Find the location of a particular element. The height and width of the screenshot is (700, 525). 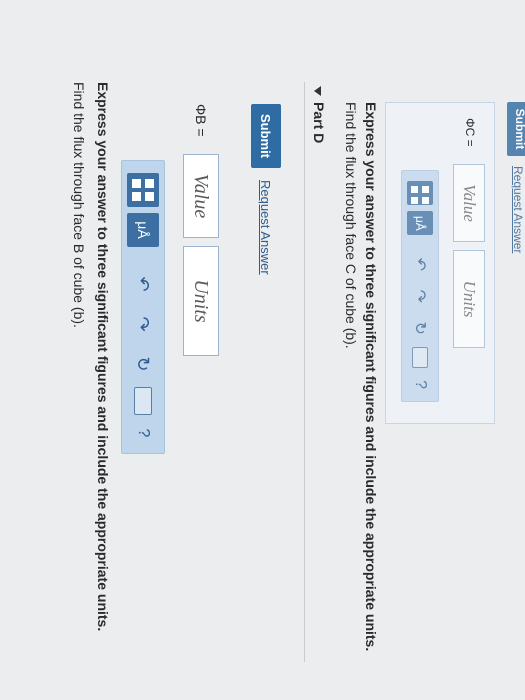

collapse-arrow-icon is located at coordinates (317, 91).